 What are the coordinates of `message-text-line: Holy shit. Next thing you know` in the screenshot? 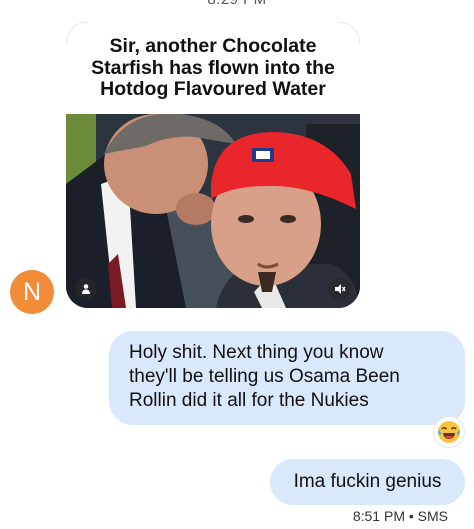 It's located at (256, 352).